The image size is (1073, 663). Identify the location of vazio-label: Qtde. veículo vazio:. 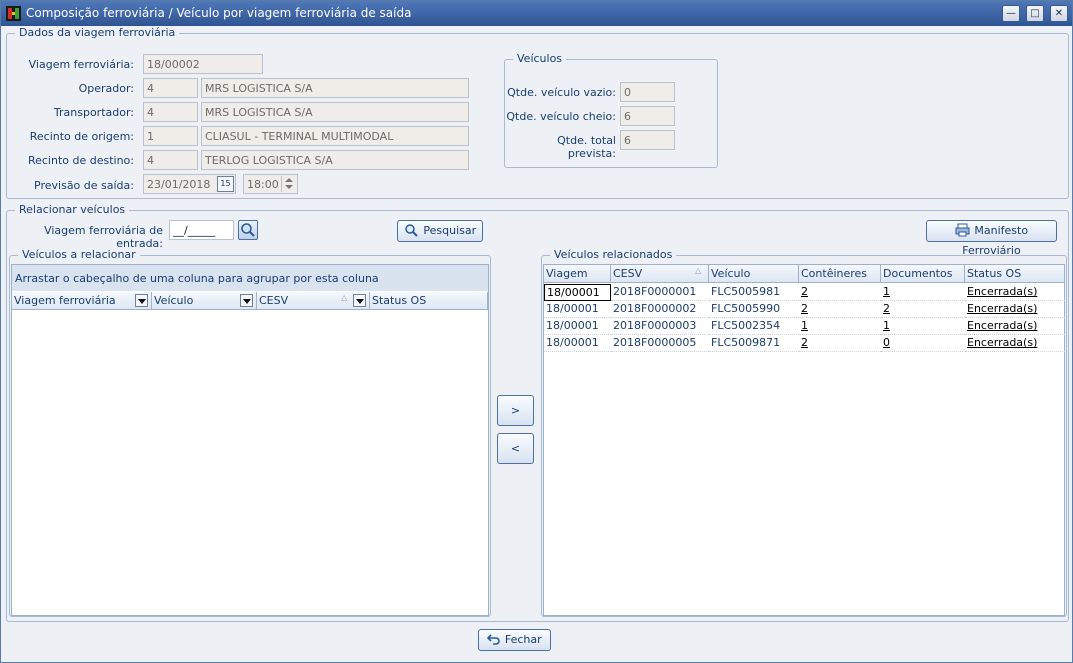
(561, 92).